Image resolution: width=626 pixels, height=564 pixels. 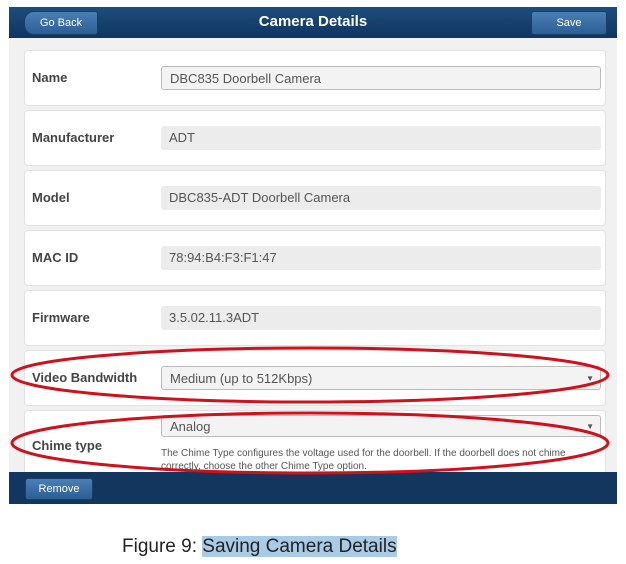 I want to click on caption-highlight: Saving Camera Details, so click(x=299, y=546).